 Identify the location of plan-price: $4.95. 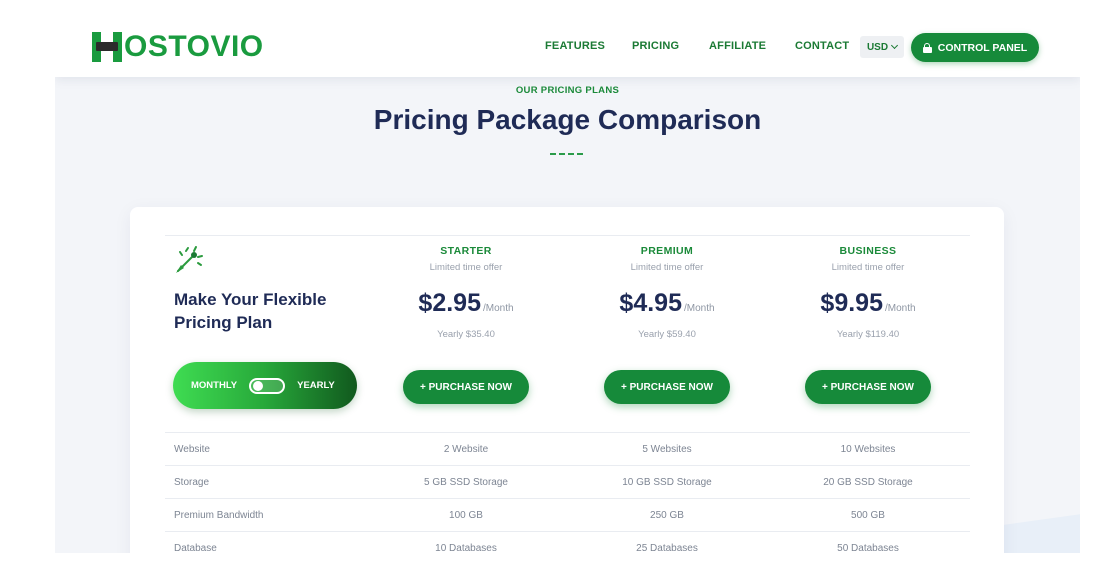
(650, 303).